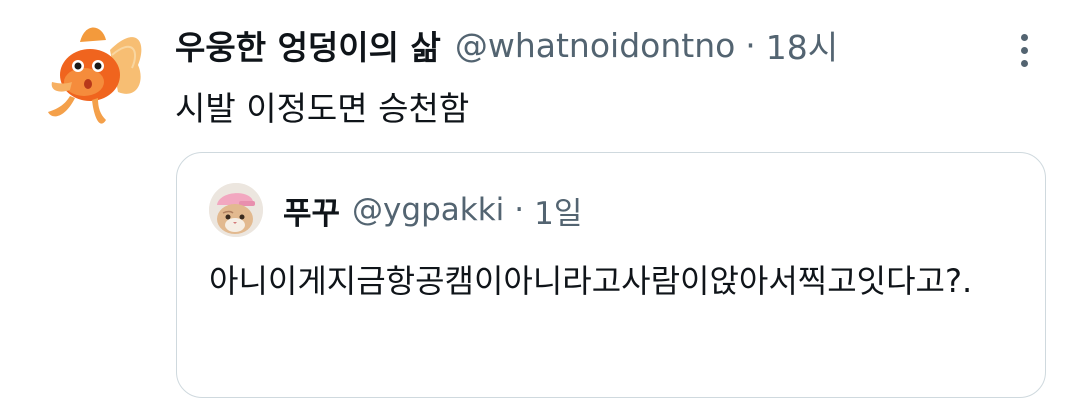 This screenshot has height=410, width=1080. I want to click on cat-icon, so click(236, 210).